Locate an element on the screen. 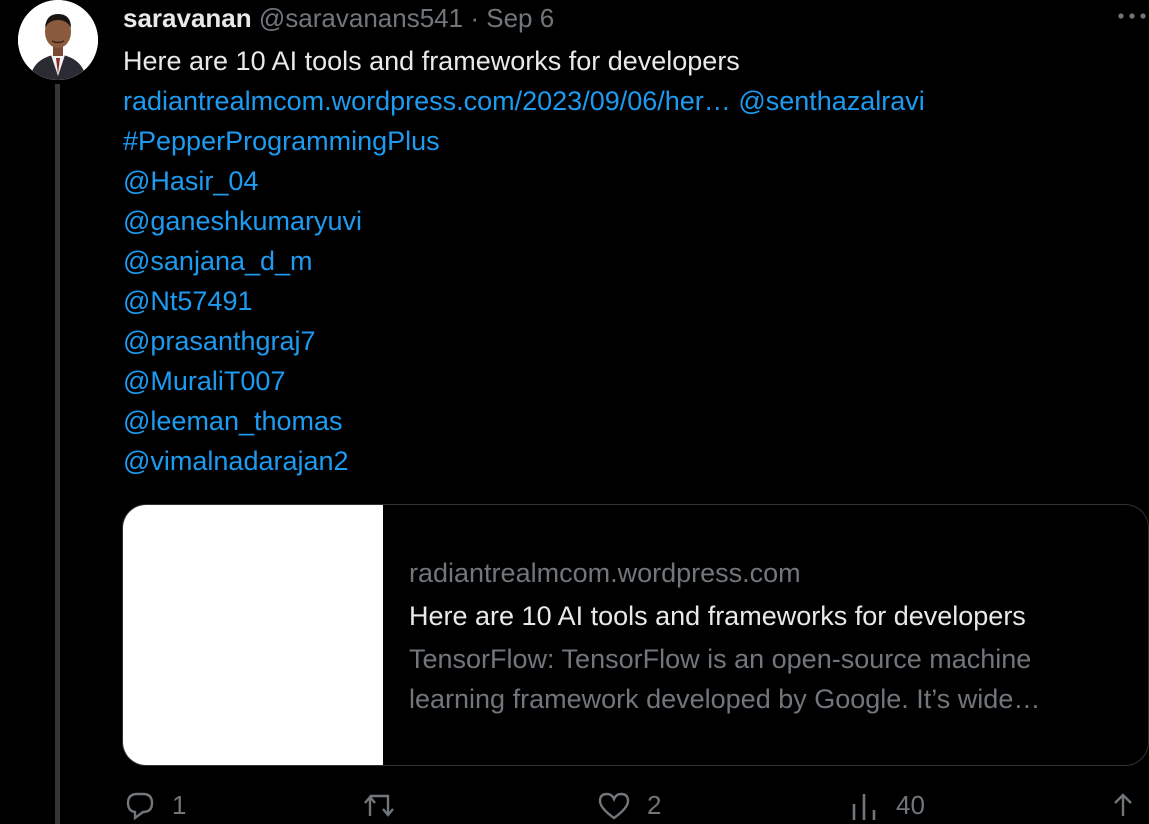  views-icon is located at coordinates (864, 807).